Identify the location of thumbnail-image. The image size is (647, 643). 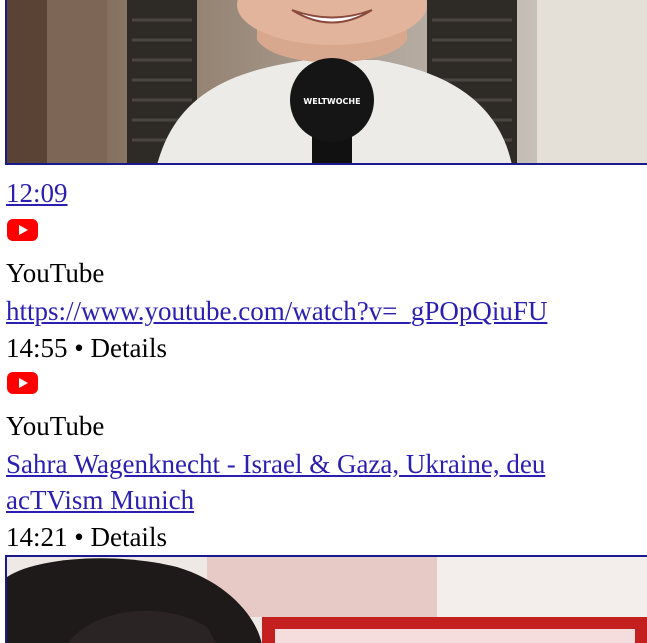
(327, 600).